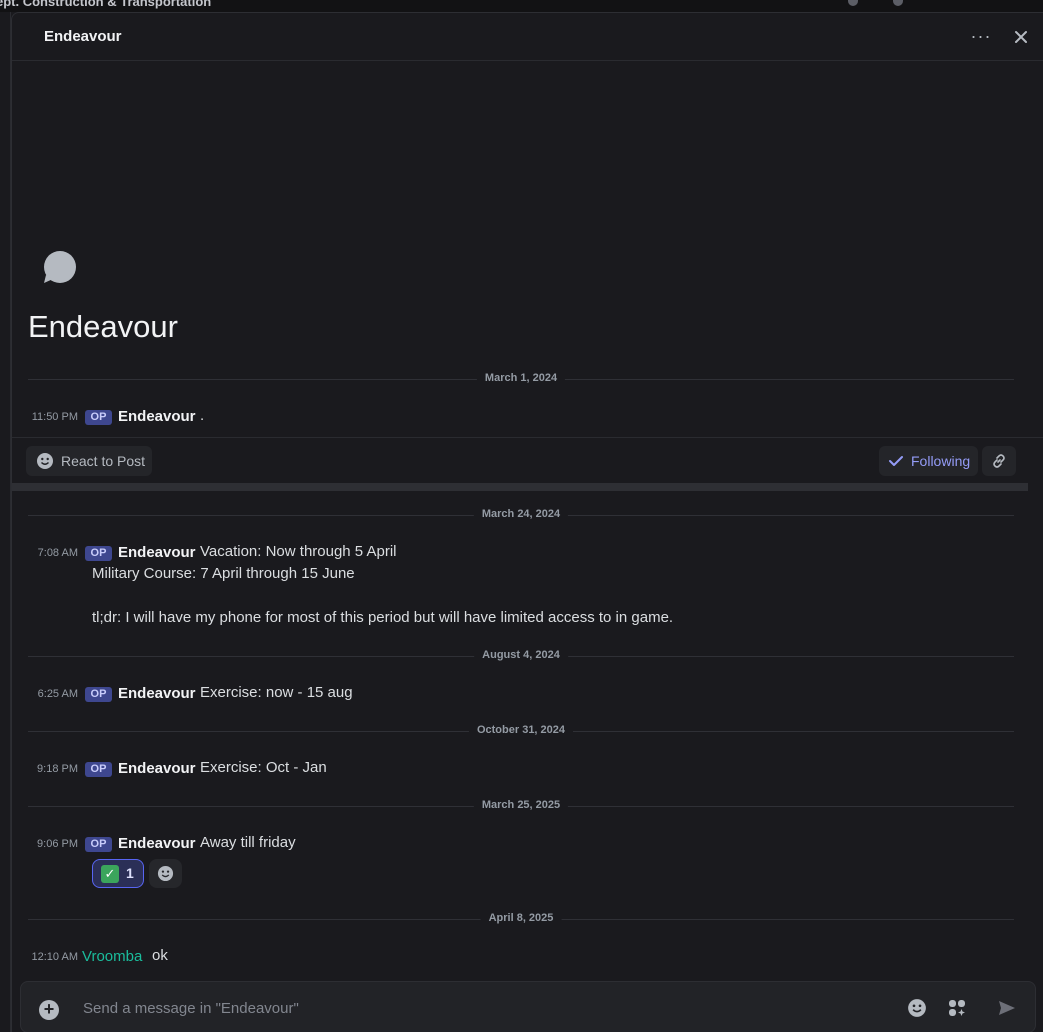 This screenshot has width=1043, height=1032. What do you see at coordinates (57, 844) in the screenshot?
I see `message-timestamp: 9:06 PM` at bounding box center [57, 844].